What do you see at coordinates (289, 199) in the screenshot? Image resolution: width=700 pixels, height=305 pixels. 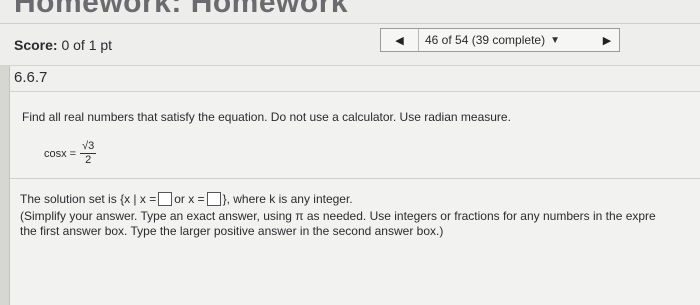 I see `solution-suffix: , where k is any integer.` at bounding box center [289, 199].